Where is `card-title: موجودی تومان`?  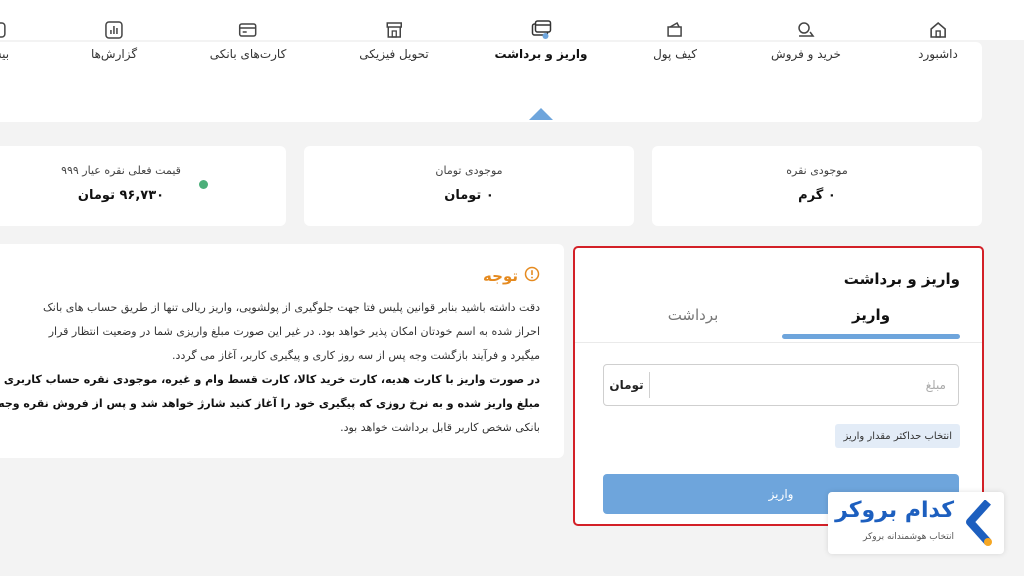
card-title: موجودی تومان is located at coordinates (469, 170).